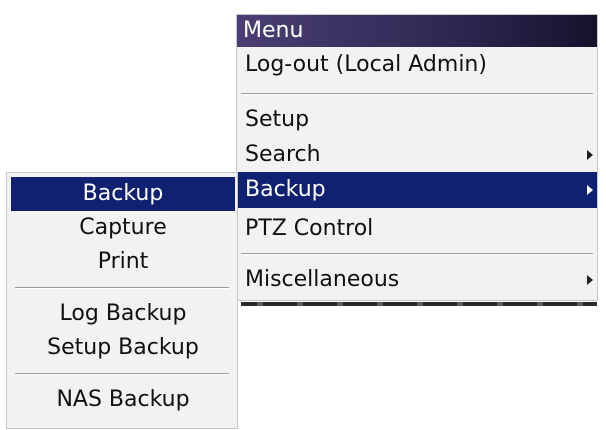  I want to click on submenu-item-nas-backup: NAS Backup, so click(123, 400).